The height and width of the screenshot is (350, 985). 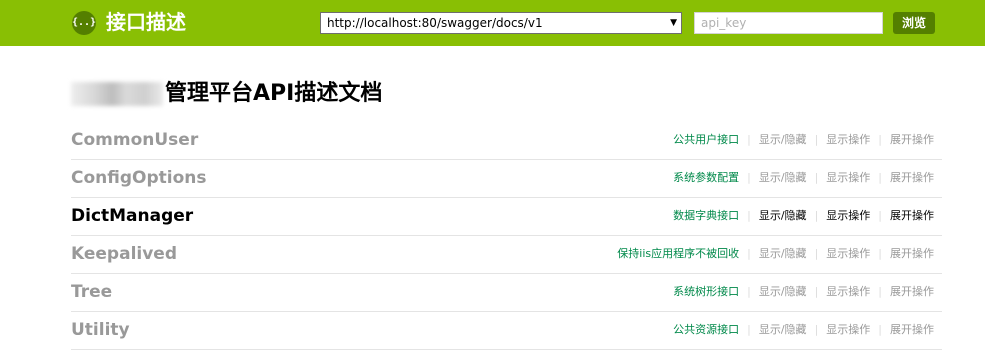 I want to click on api-key-input: api_key, so click(x=788, y=23).